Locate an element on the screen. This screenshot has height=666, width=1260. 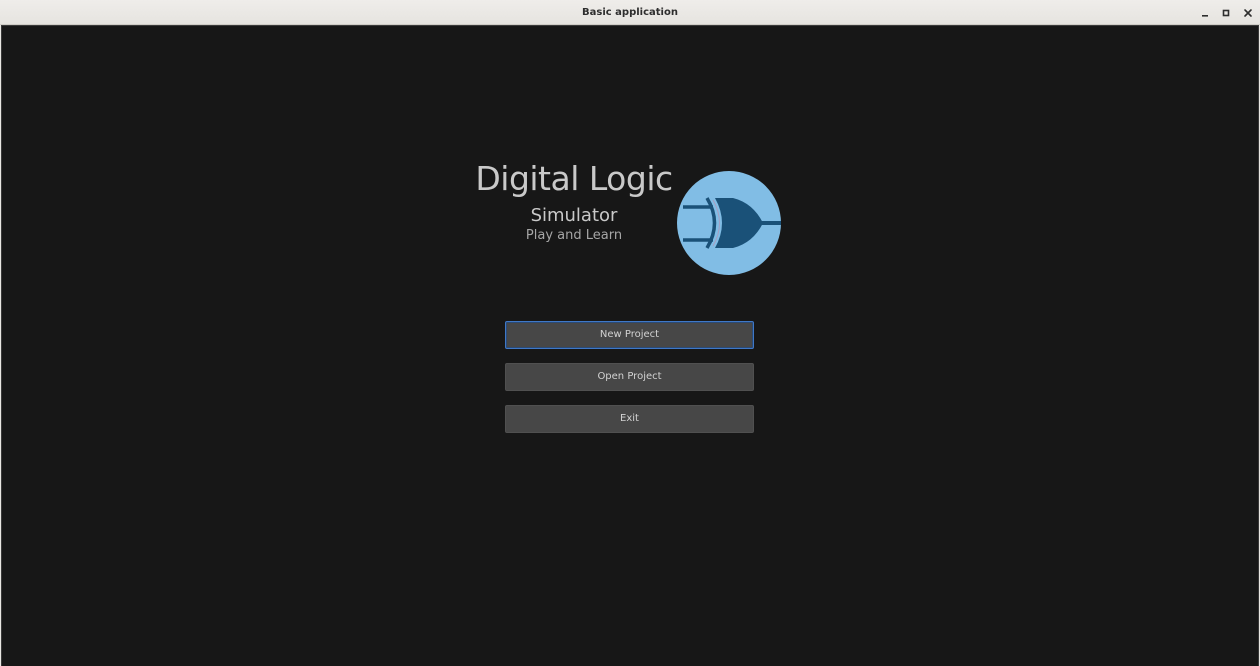
close-icon is located at coordinates (1248, 12).